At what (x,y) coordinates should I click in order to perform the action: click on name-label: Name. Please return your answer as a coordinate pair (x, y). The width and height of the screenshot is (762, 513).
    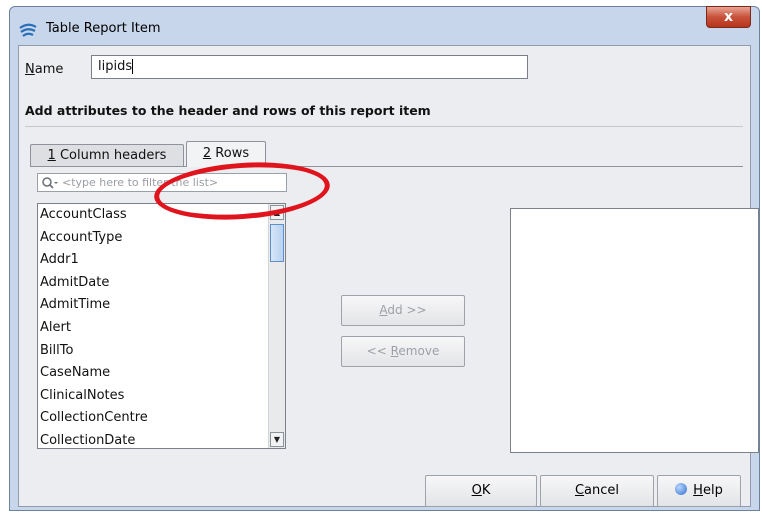
    Looking at the image, I should click on (44, 69).